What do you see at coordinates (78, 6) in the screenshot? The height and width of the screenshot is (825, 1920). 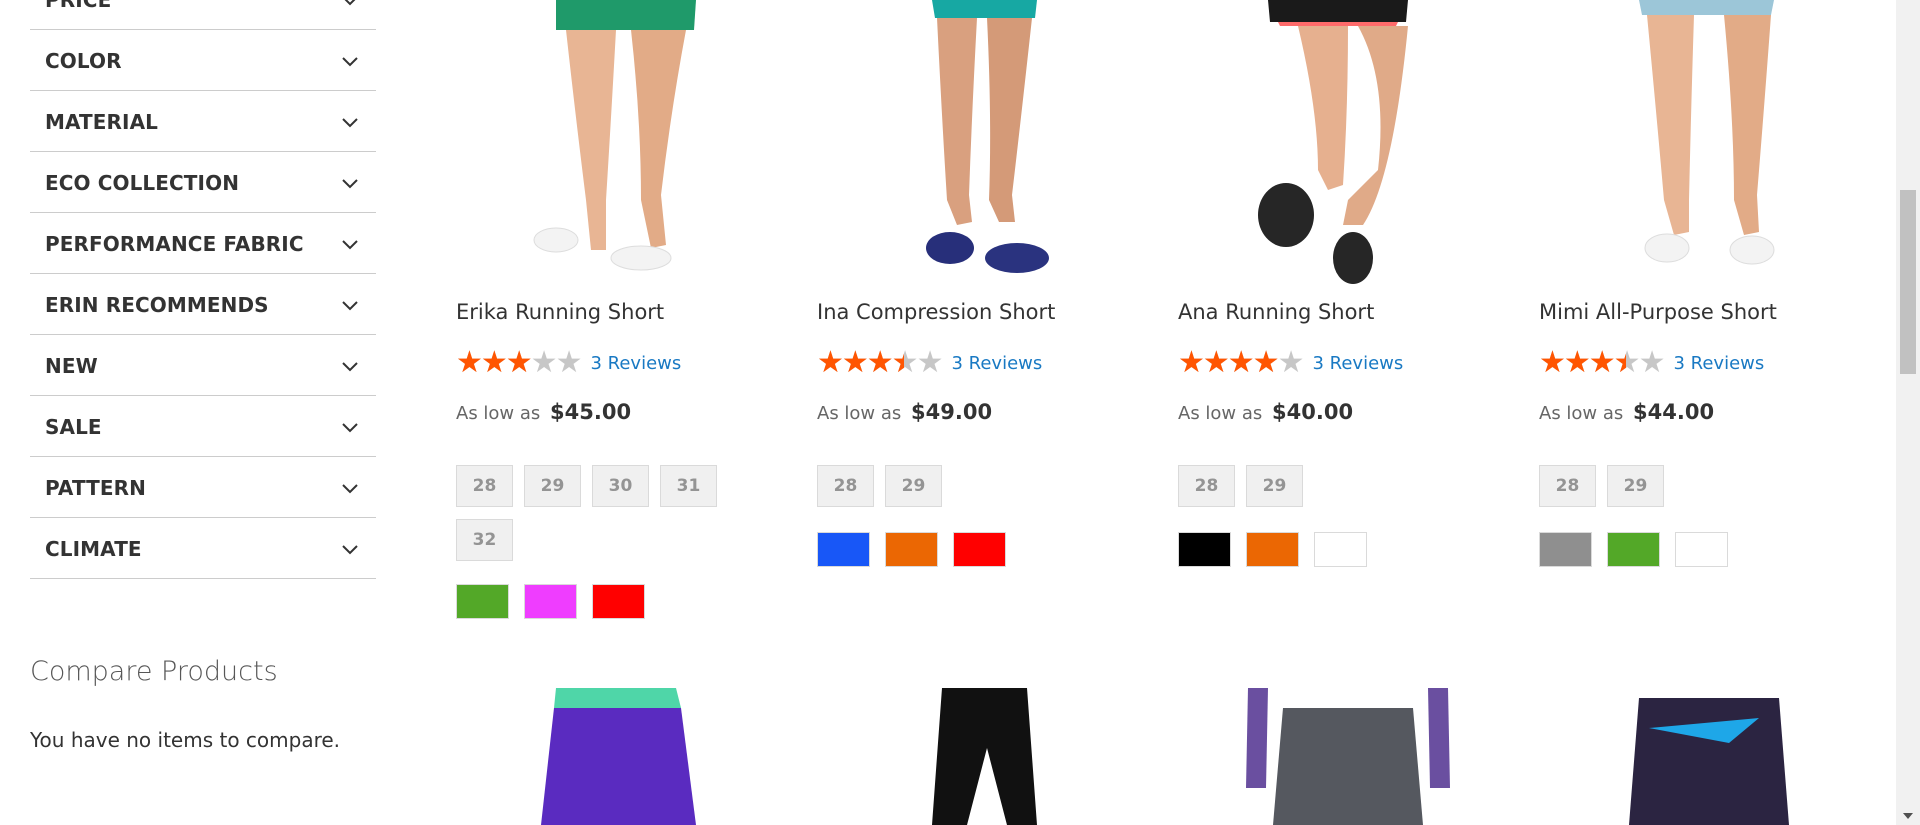 I see `filter-label: PRICE` at bounding box center [78, 6].